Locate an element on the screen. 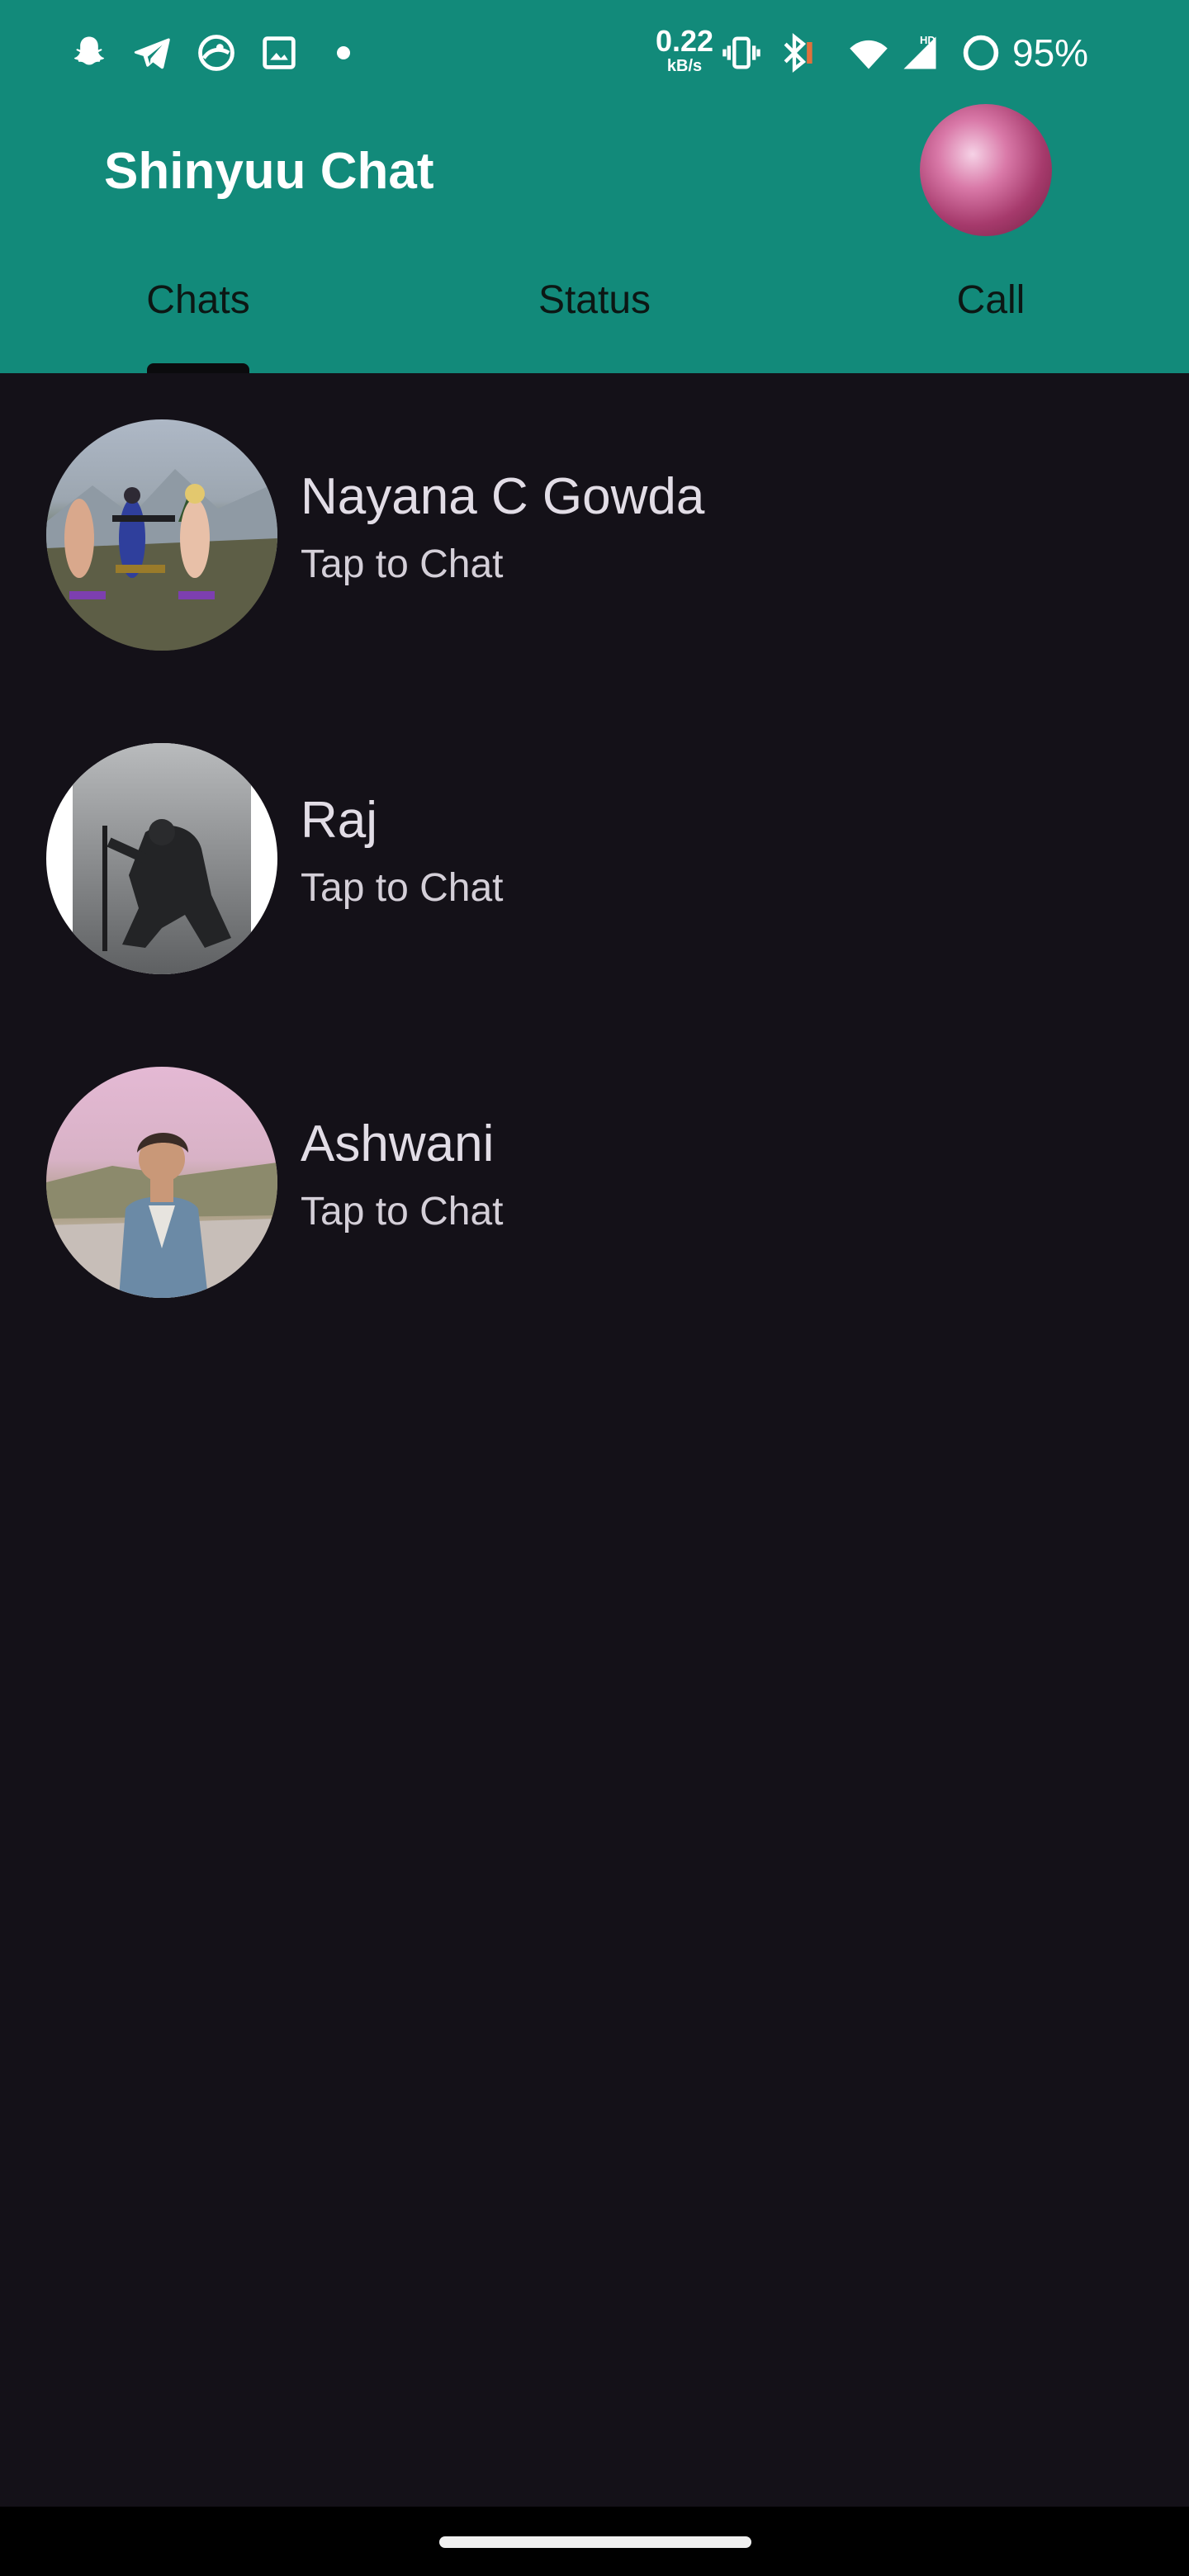 The width and height of the screenshot is (1189, 2576). chat-item-raj: Raj Tap to Chat is located at coordinates (594, 858).